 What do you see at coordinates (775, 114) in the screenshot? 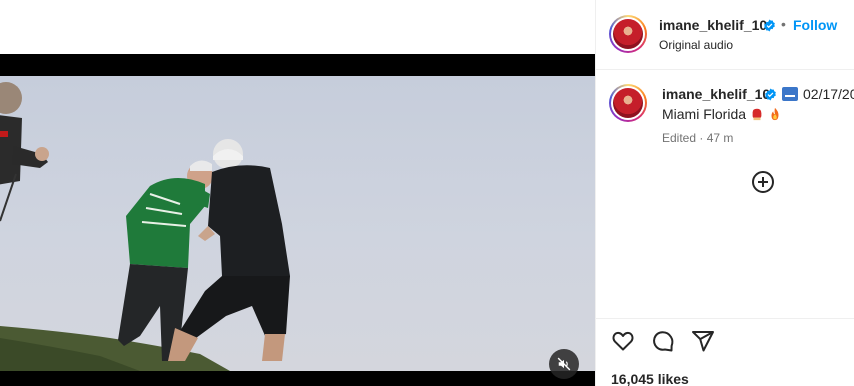
I see `fire-icon` at bounding box center [775, 114].